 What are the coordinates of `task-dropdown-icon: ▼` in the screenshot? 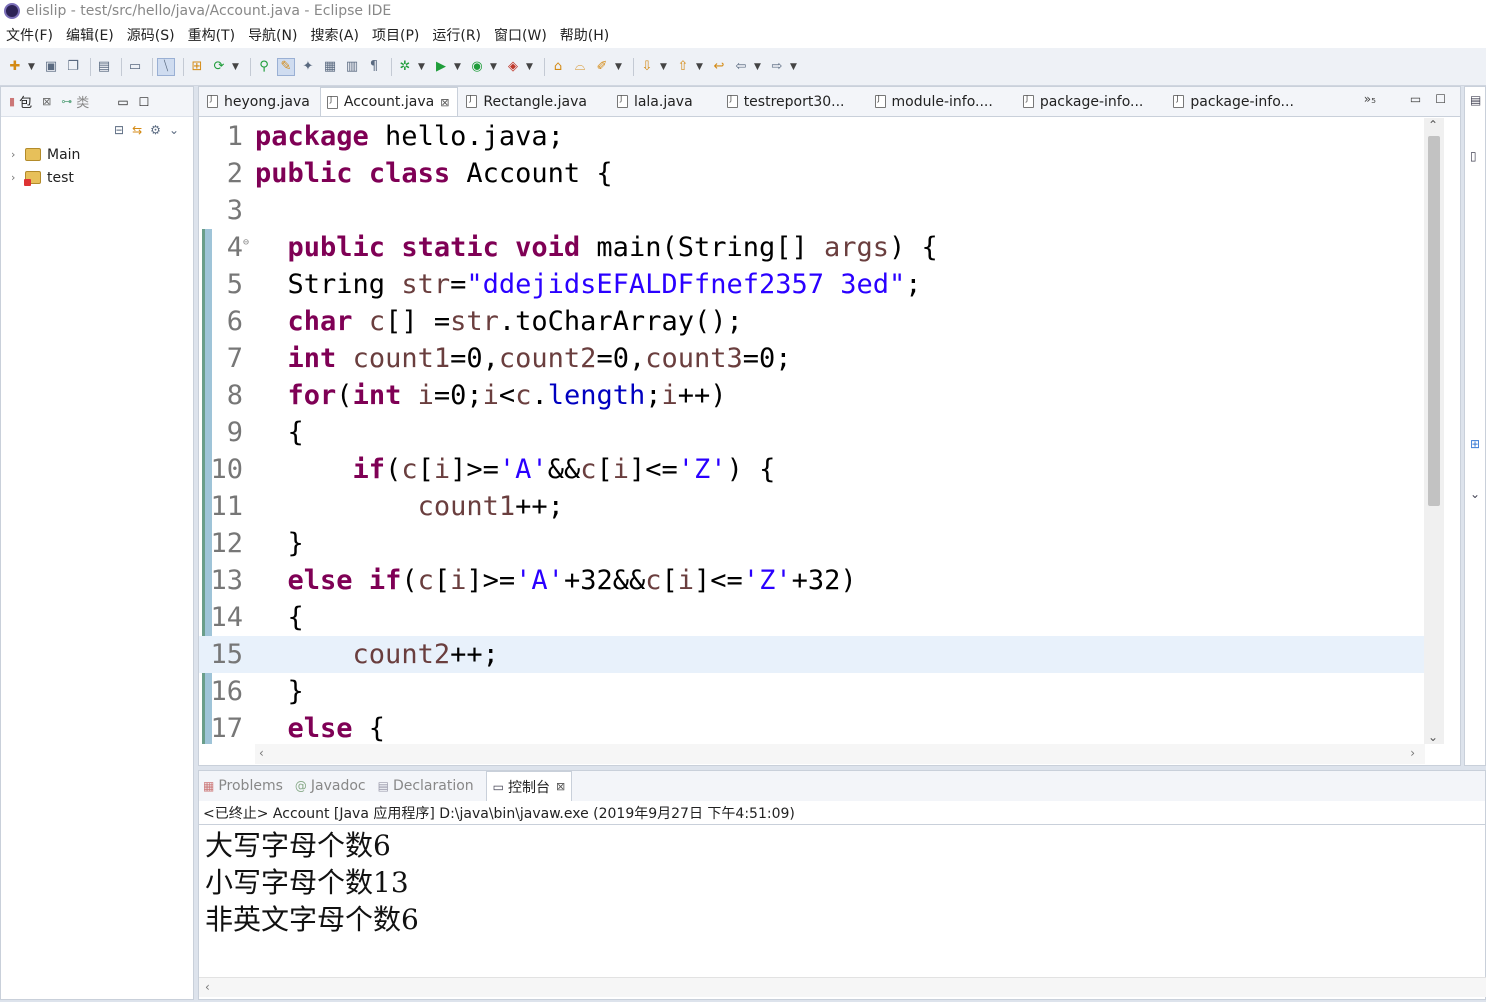 It's located at (619, 67).